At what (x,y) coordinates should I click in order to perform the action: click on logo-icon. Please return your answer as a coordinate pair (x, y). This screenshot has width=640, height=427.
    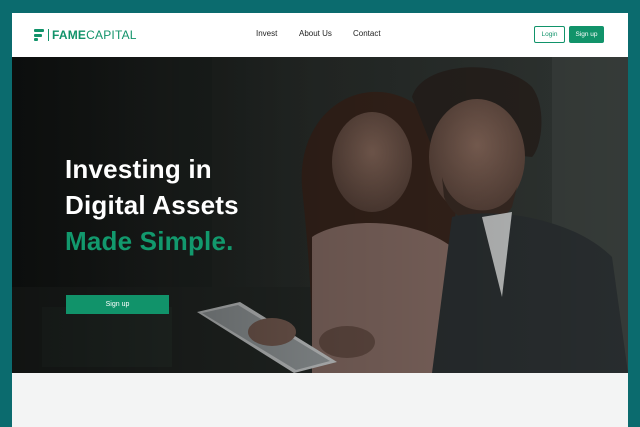
    Looking at the image, I should click on (39, 35).